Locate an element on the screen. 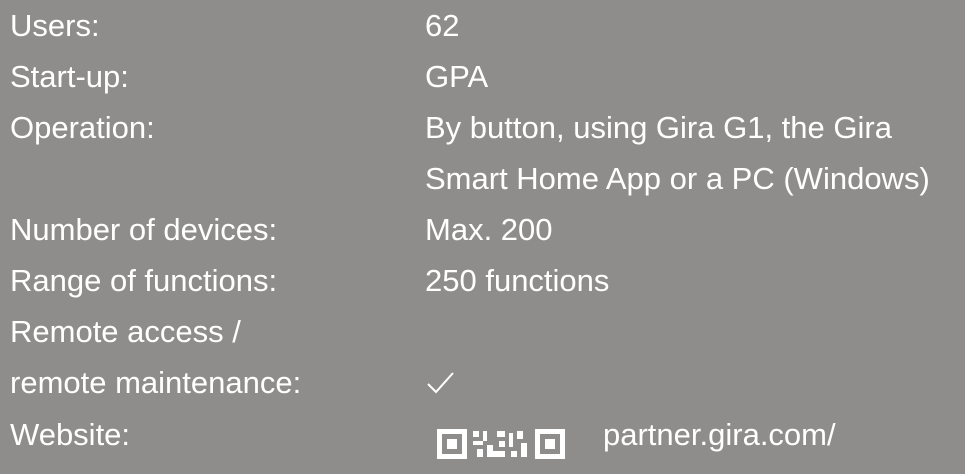 Image resolution: width=965 pixels, height=474 pixels. spec-row-start-up: Start-up: GPA is located at coordinates (487, 76).